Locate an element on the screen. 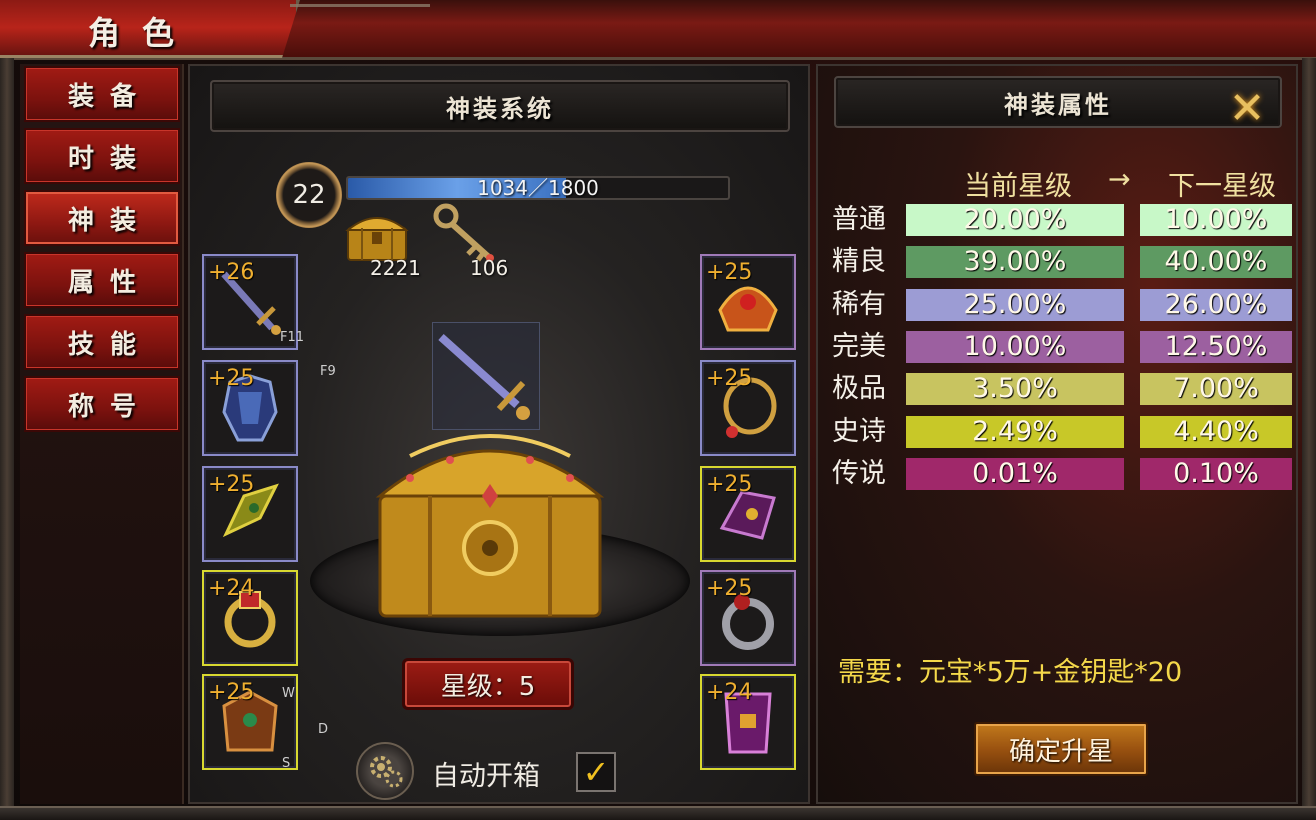 The height and width of the screenshot is (820, 1316). weapon-preview is located at coordinates (486, 376).